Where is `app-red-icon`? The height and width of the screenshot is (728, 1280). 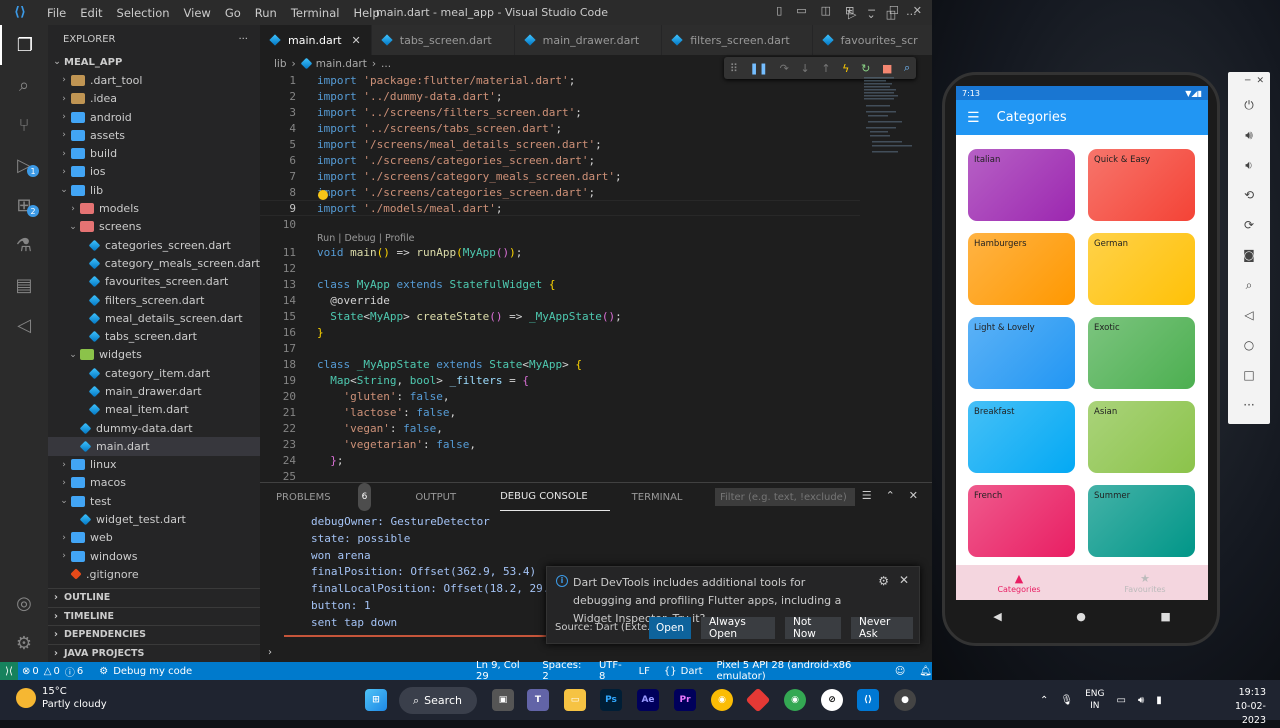 app-red-icon is located at coordinates (758, 700).